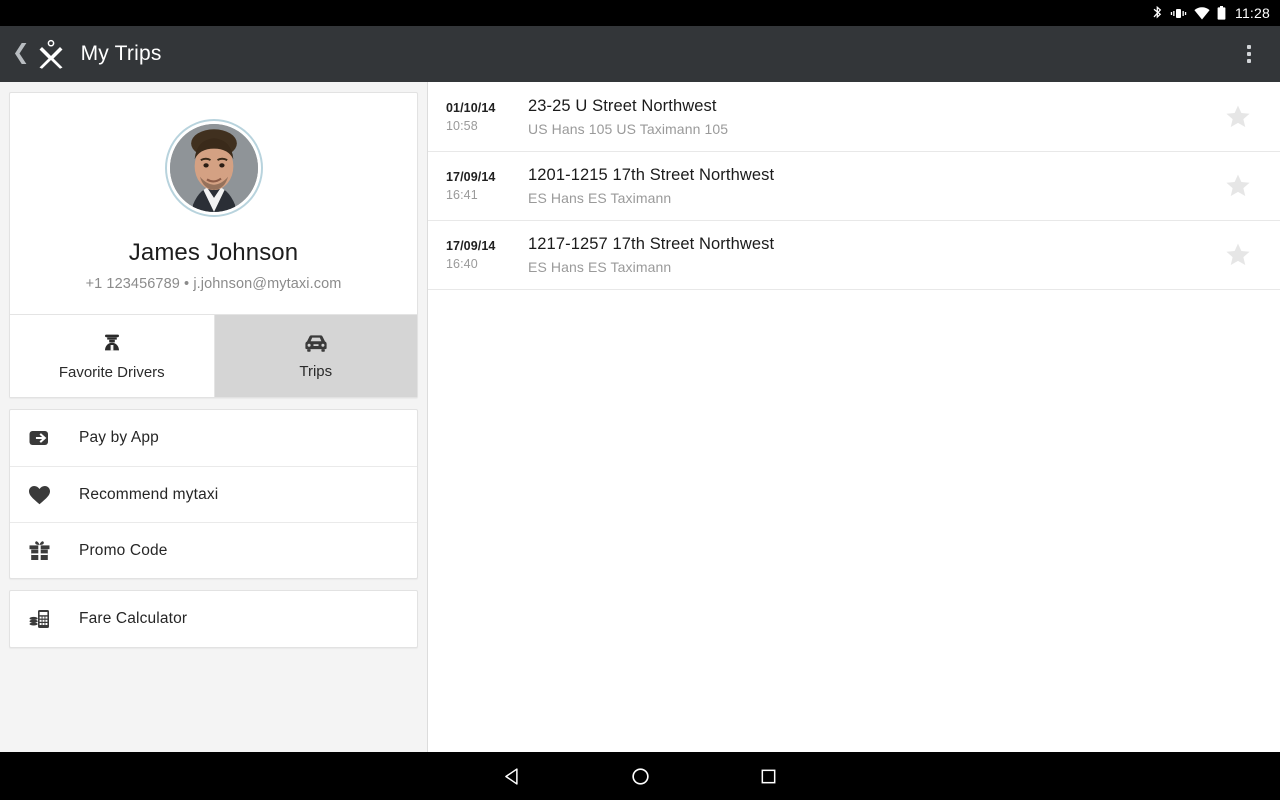  What do you see at coordinates (316, 371) in the screenshot?
I see `tab-trips-label: Trips` at bounding box center [316, 371].